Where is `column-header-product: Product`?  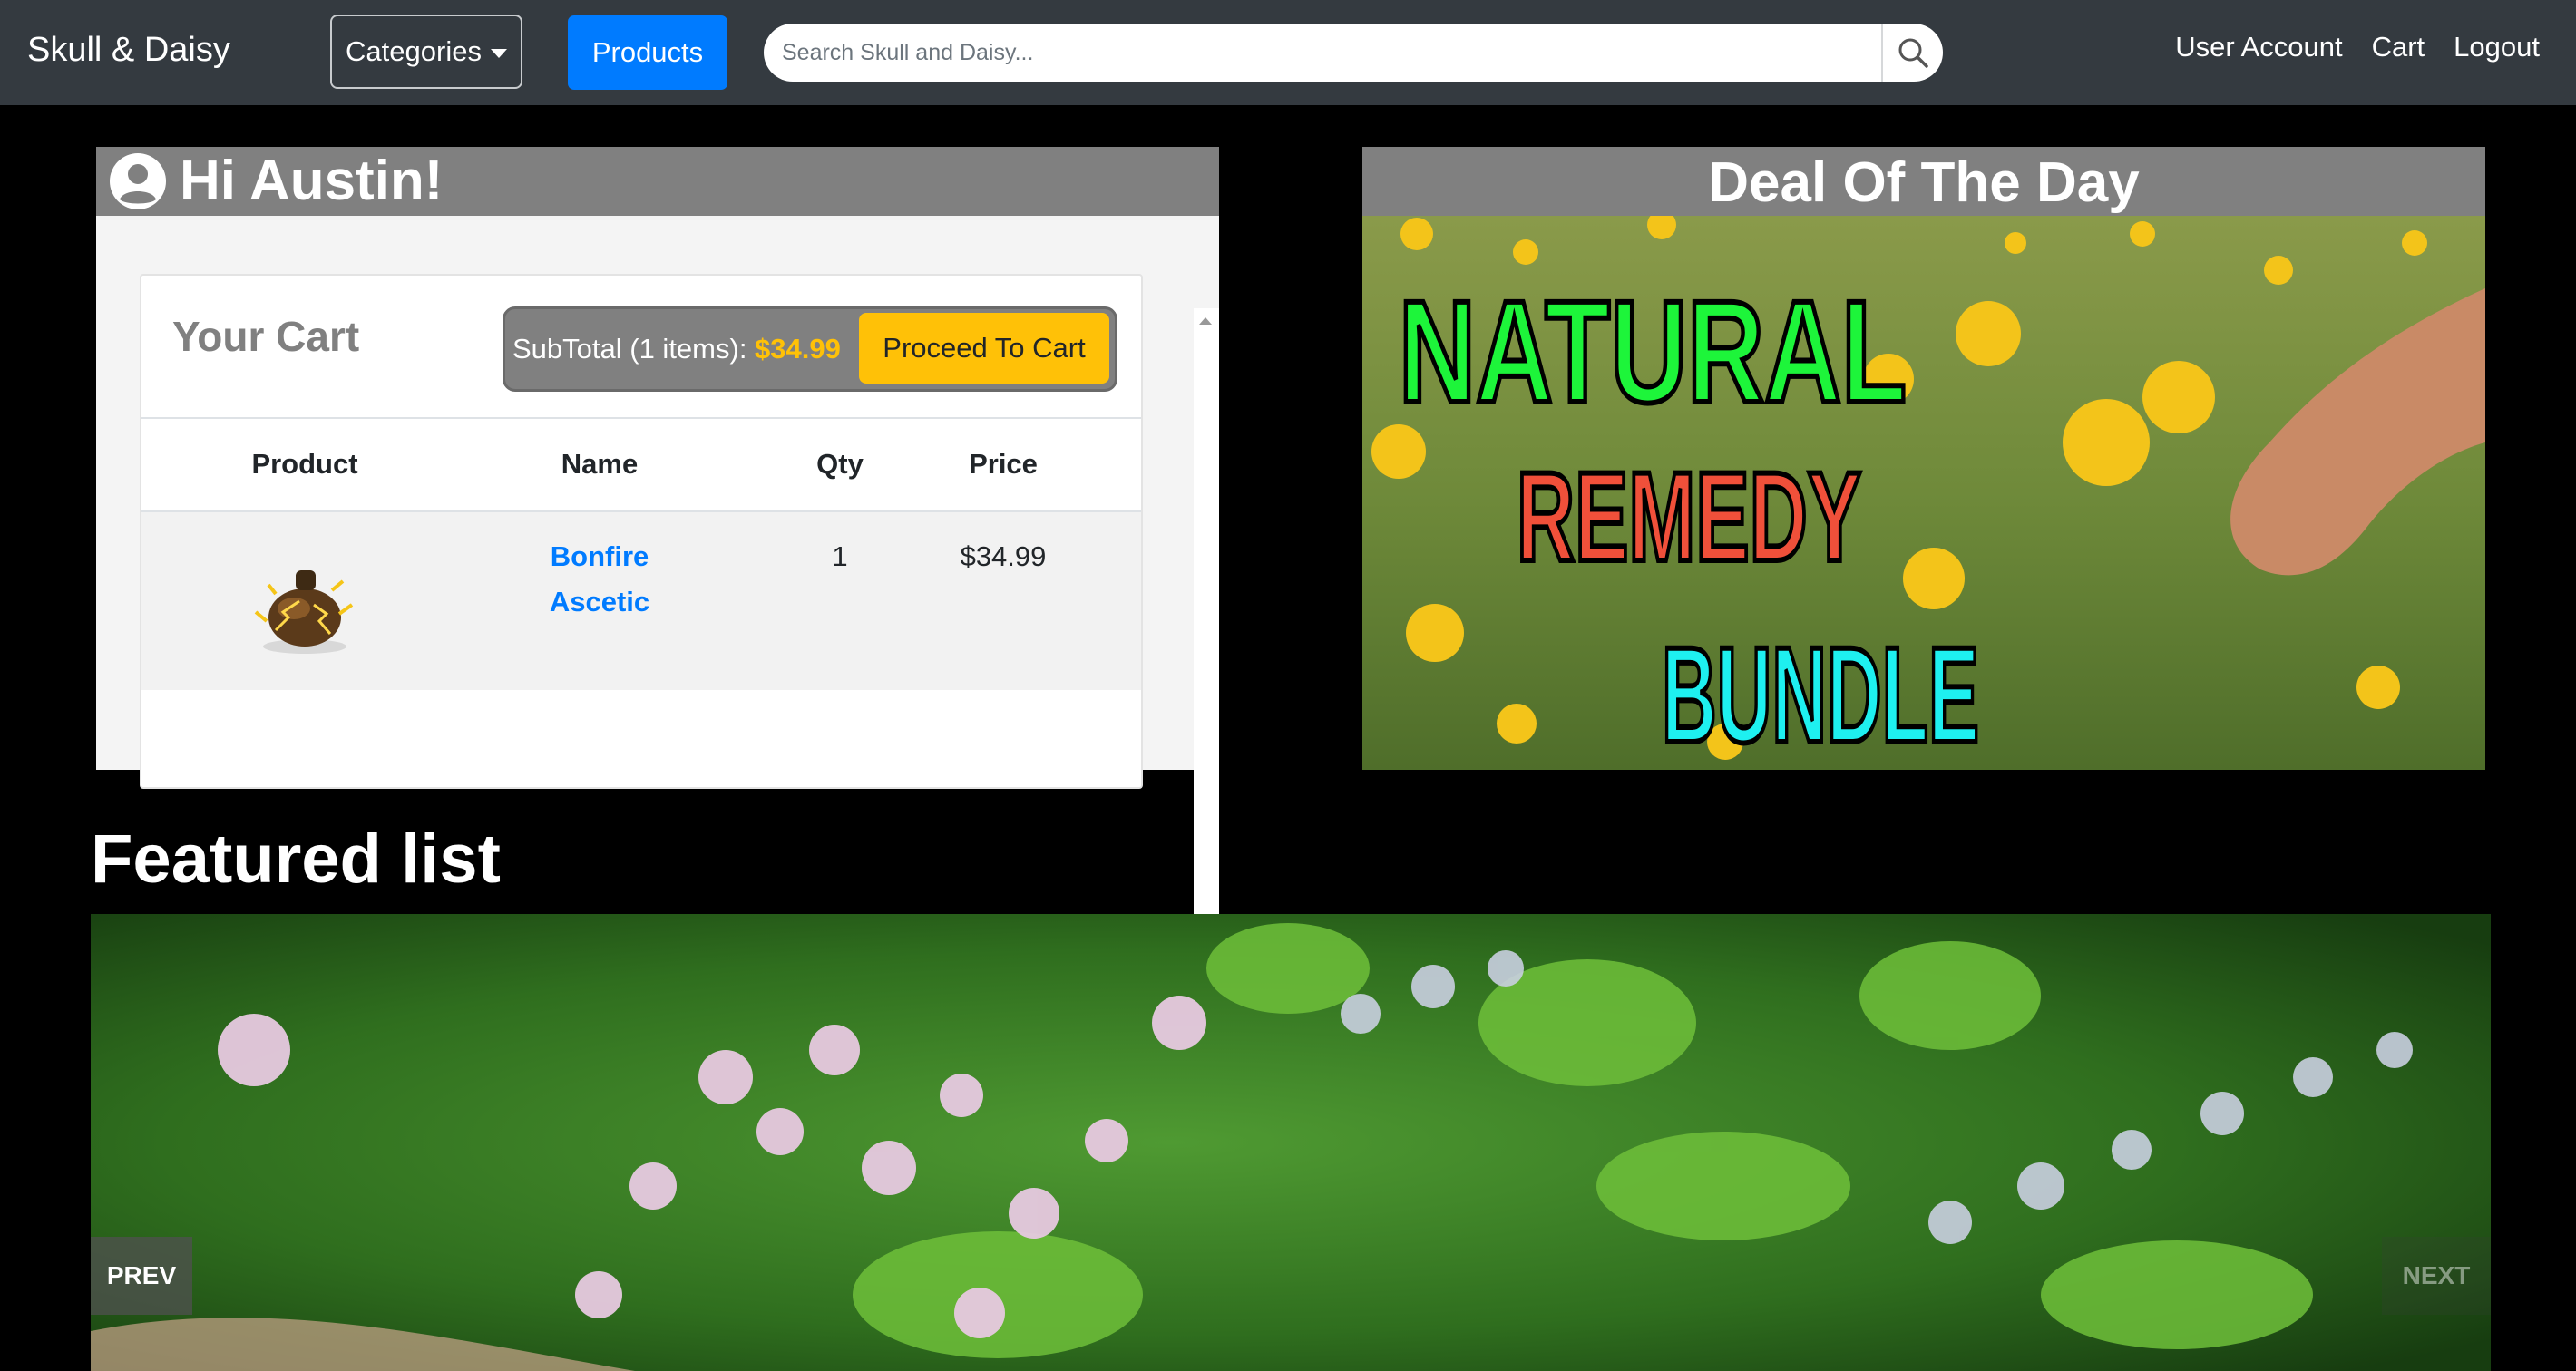
column-header-product: Product is located at coordinates (304, 464).